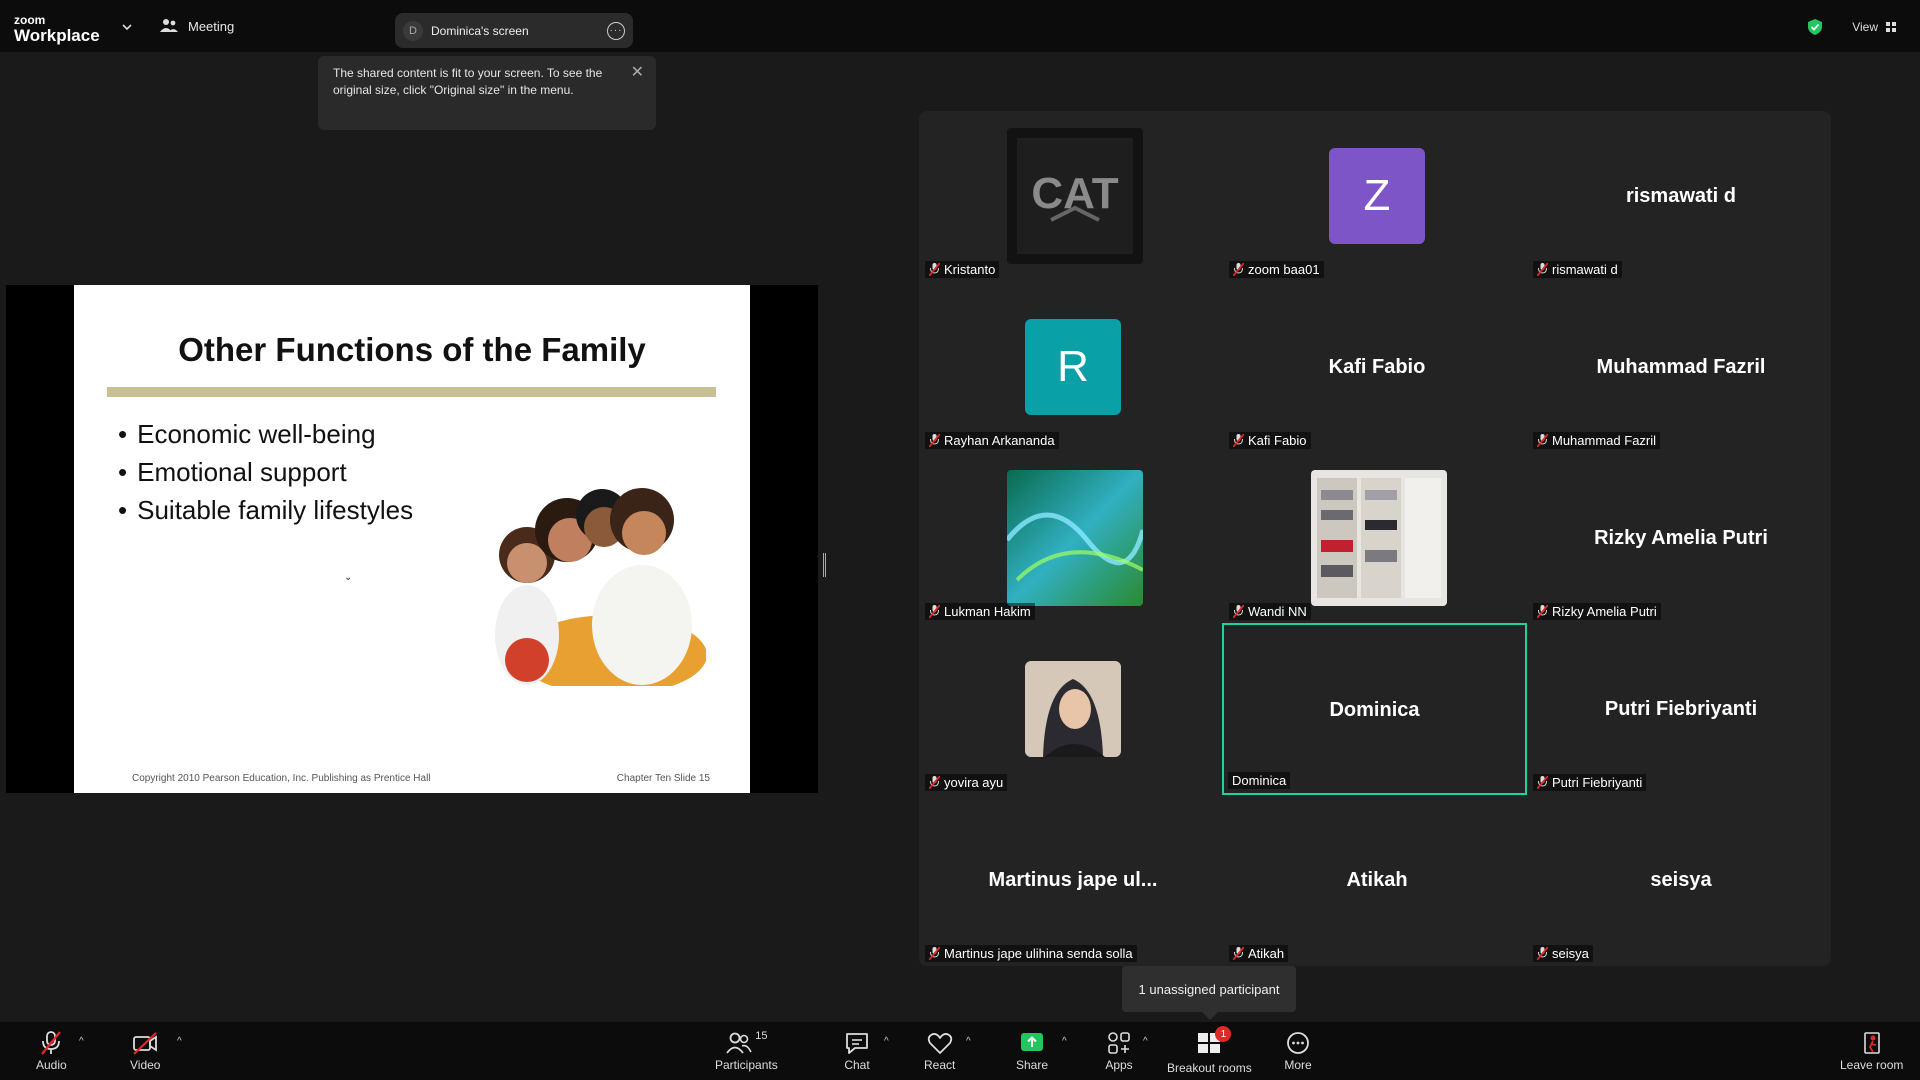 Image resolution: width=1920 pixels, height=1080 pixels. I want to click on audio-options-caret-icon: ^, so click(81, 1041).